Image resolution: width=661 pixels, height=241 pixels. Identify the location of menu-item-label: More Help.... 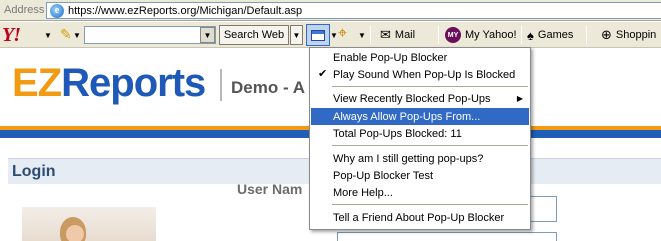
(363, 192).